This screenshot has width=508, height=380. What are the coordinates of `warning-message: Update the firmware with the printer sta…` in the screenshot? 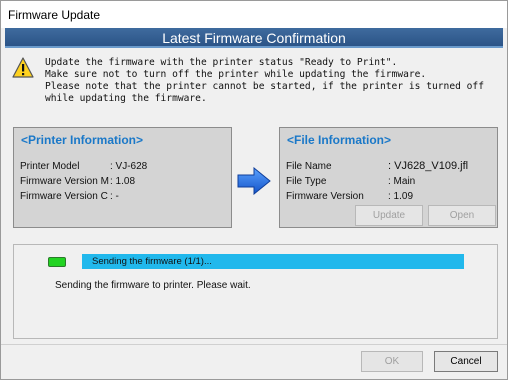 It's located at (274, 81).